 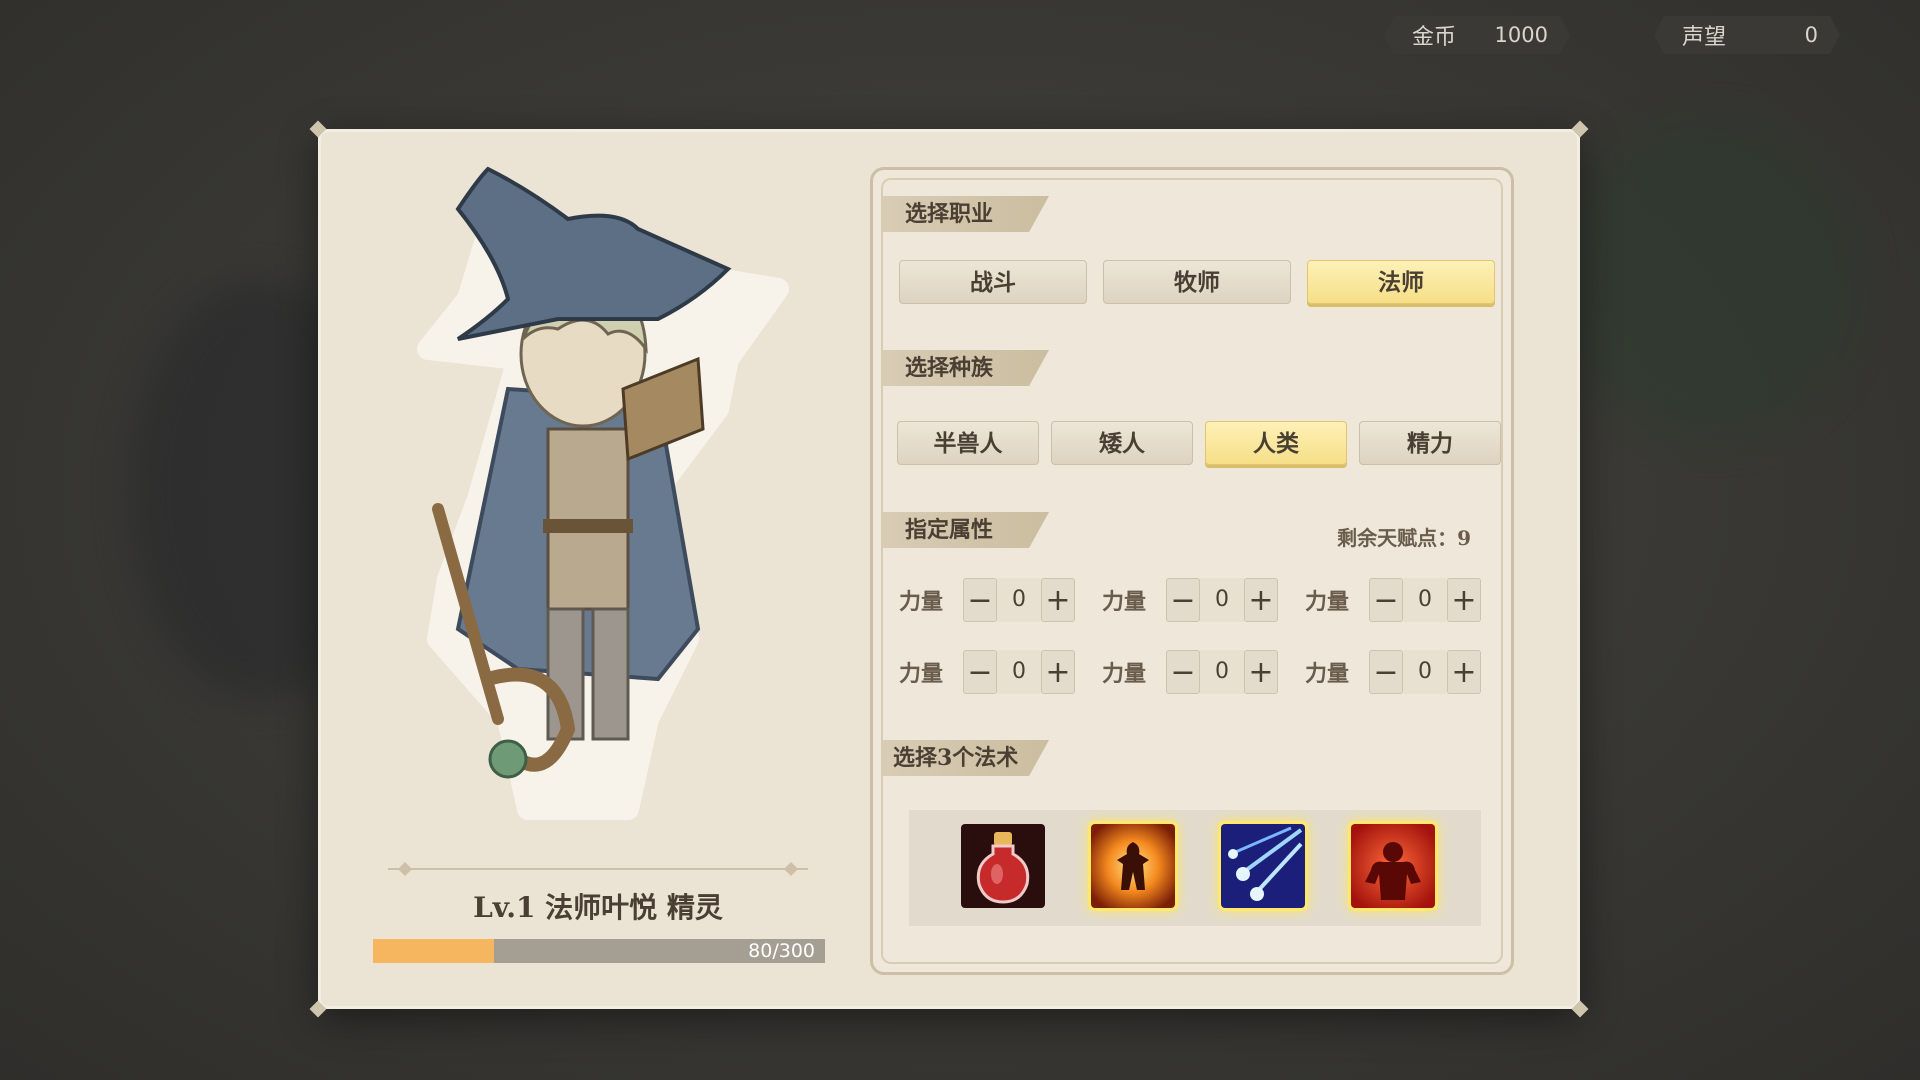 What do you see at coordinates (598, 907) in the screenshot?
I see `character-name: Lv.1 法师叶悦 精灵` at bounding box center [598, 907].